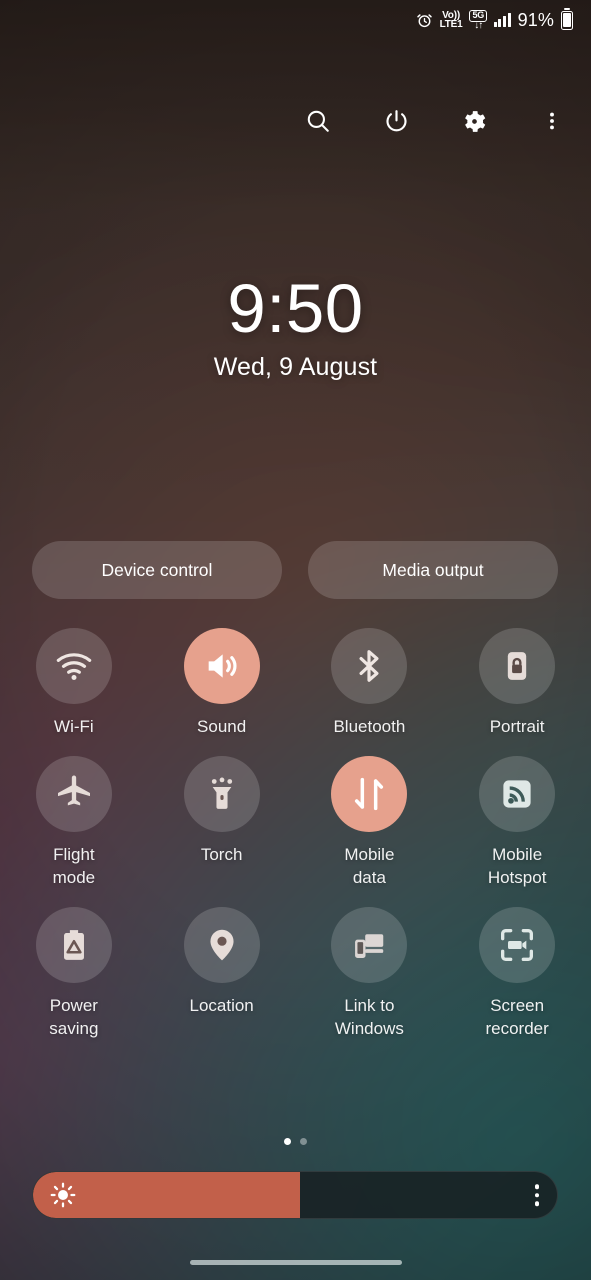  I want to click on toggle-label: Torch, so click(221, 854).